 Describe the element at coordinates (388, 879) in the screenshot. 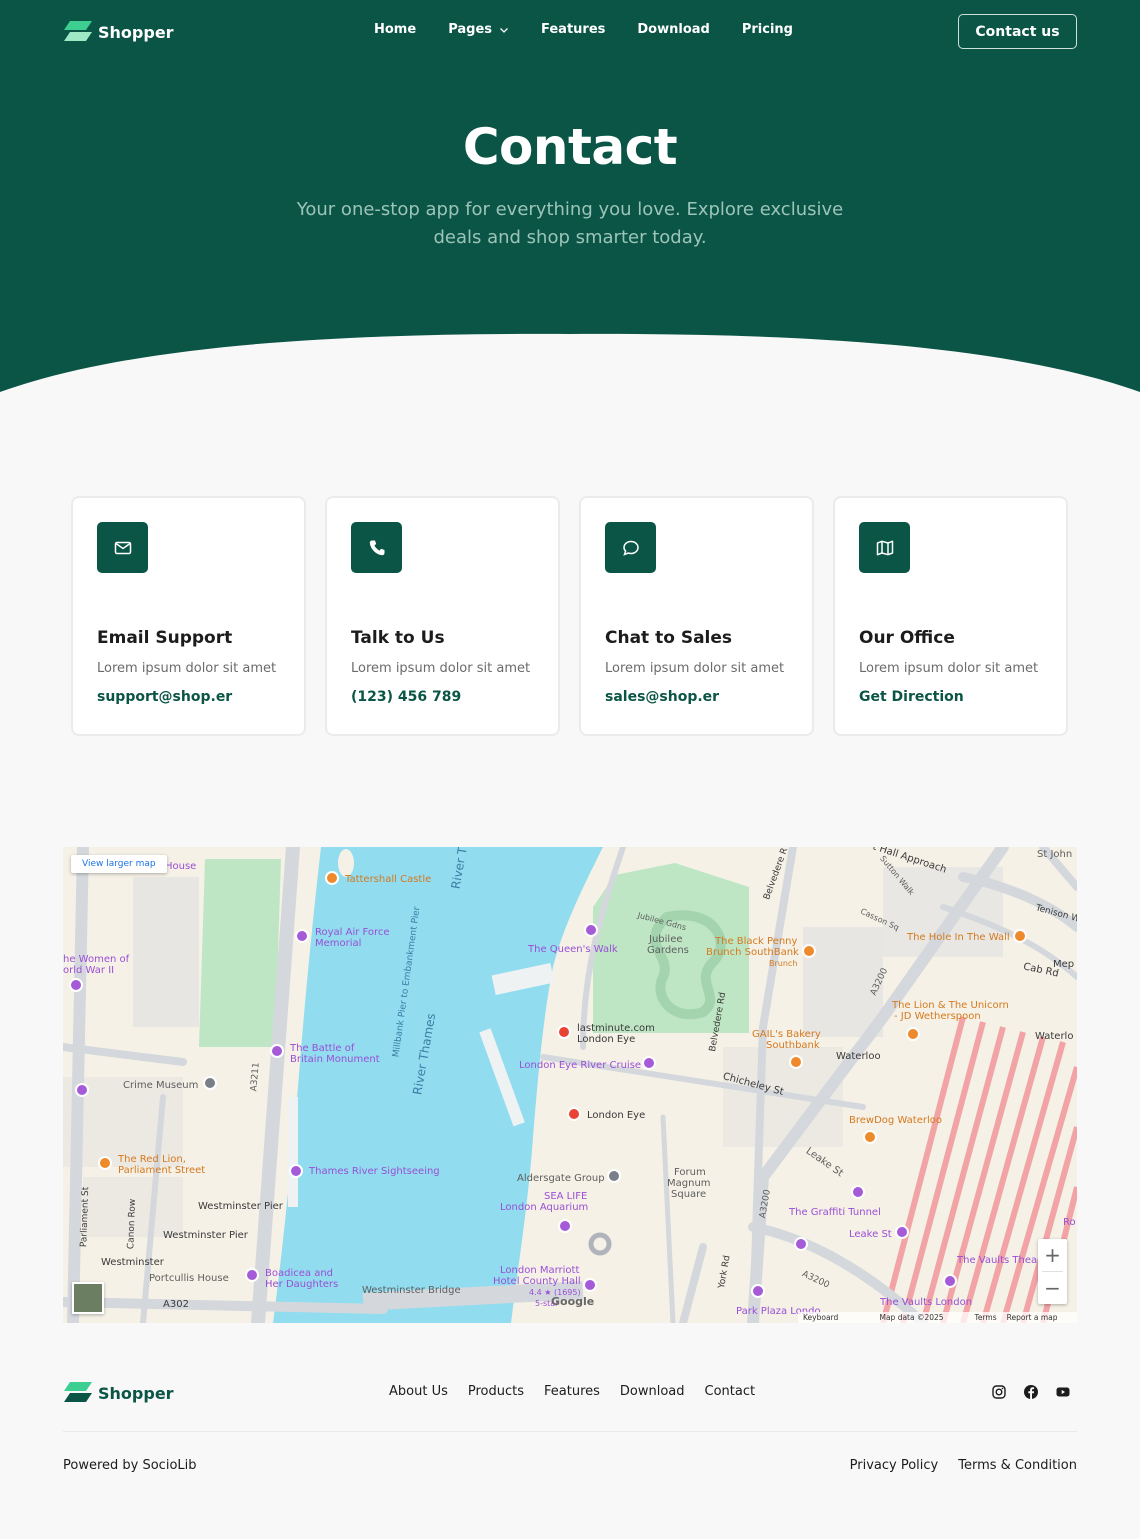

I see `map-label: Tattershall Castle` at that location.